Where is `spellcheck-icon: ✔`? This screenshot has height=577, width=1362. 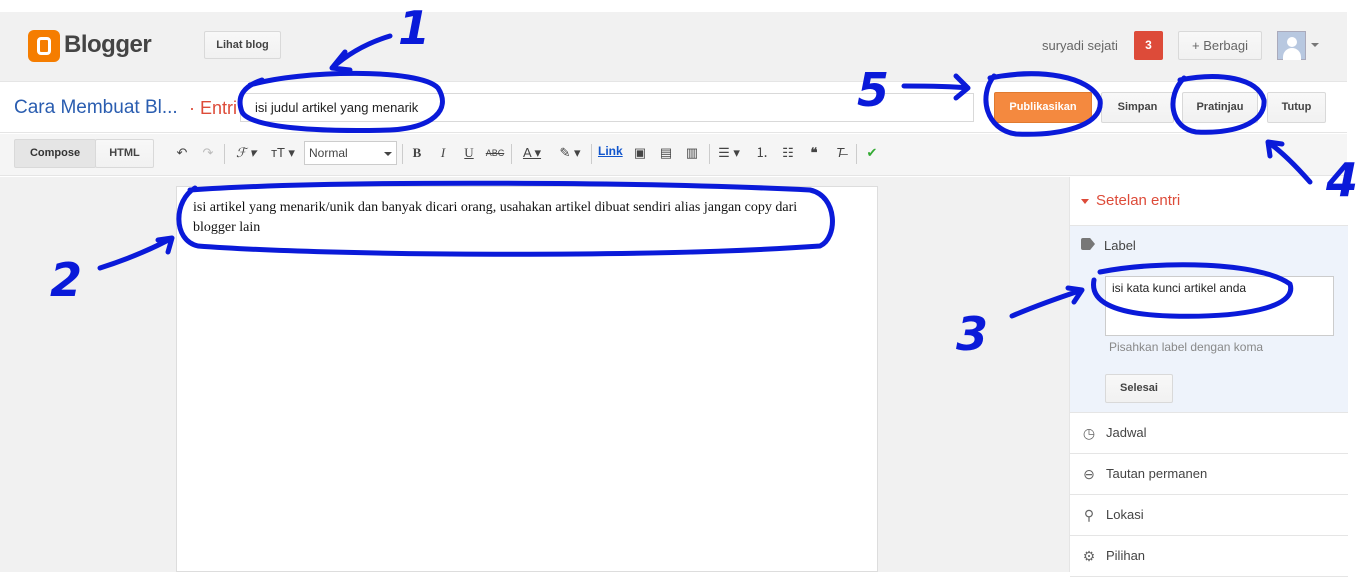
spellcheck-icon: ✔ is located at coordinates (872, 153).